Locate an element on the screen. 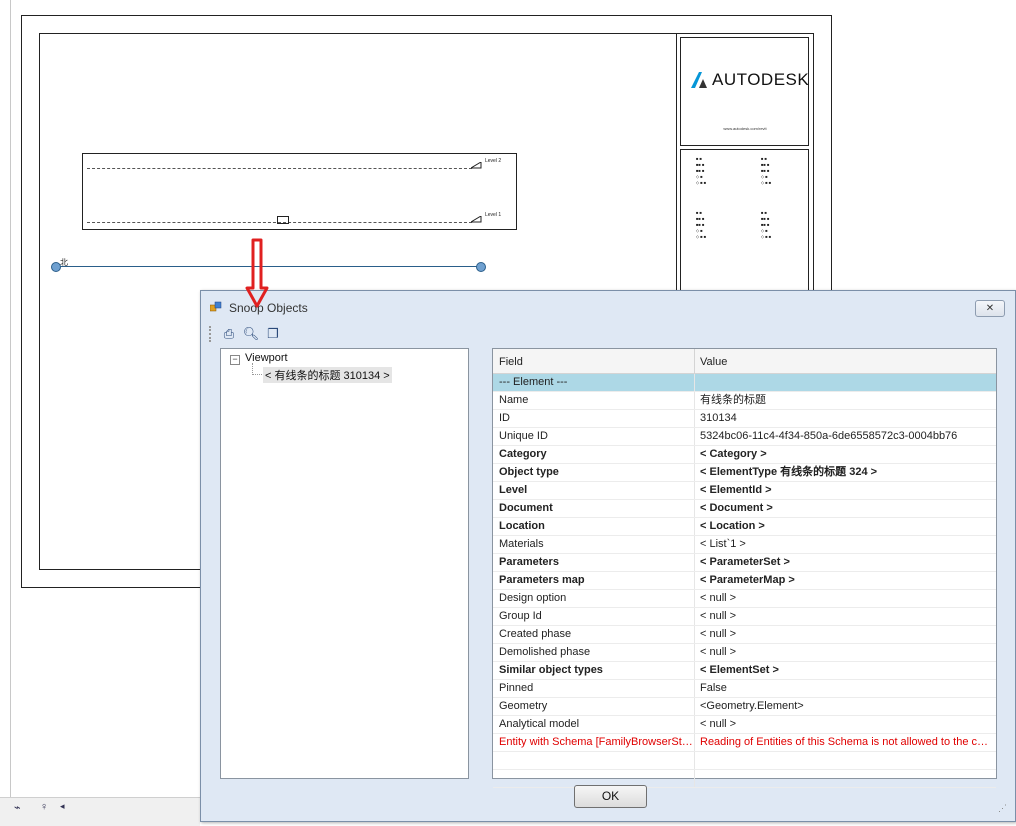 The image size is (1016, 826). table-row: Geometry <Geometry.Element> is located at coordinates (744, 707).